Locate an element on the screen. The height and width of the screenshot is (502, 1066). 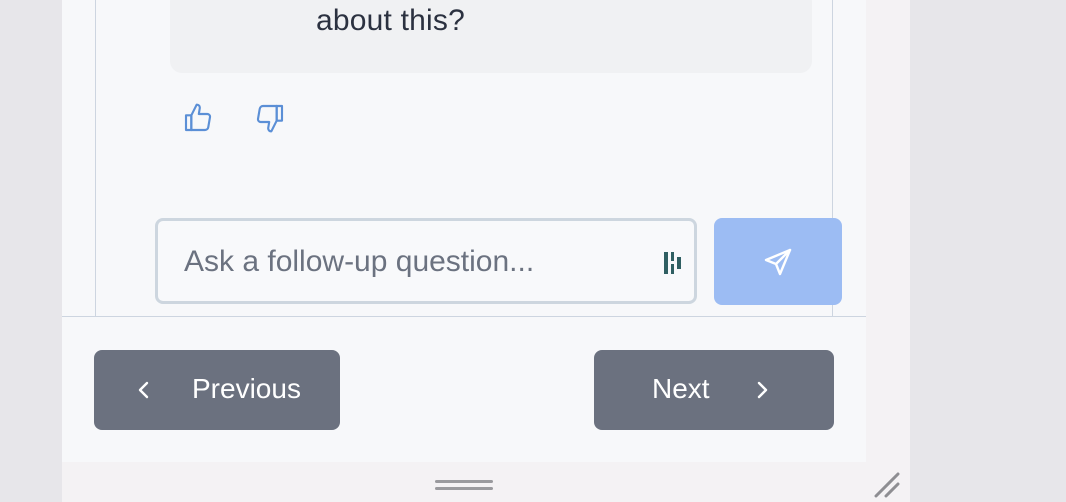
grammar-assistant-icon is located at coordinates (674, 263).